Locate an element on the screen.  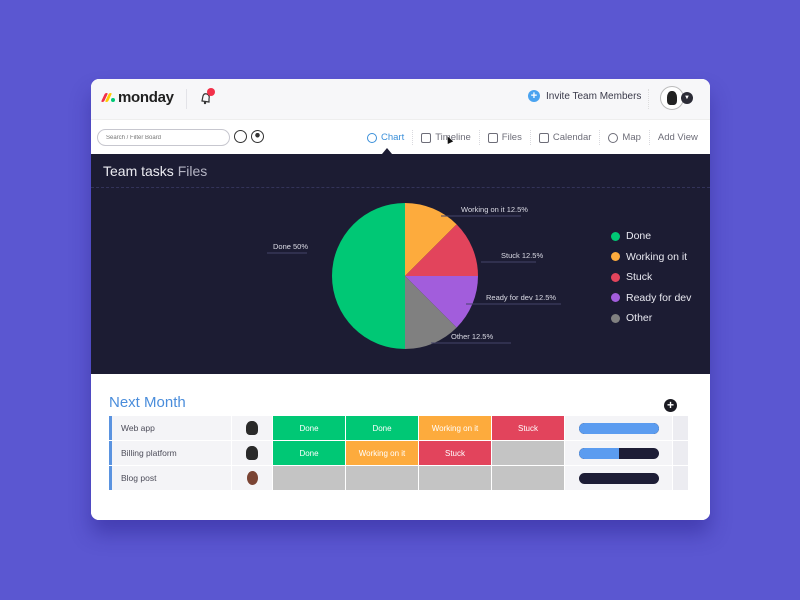
table-row: Blog post is located at coordinates (399, 478).